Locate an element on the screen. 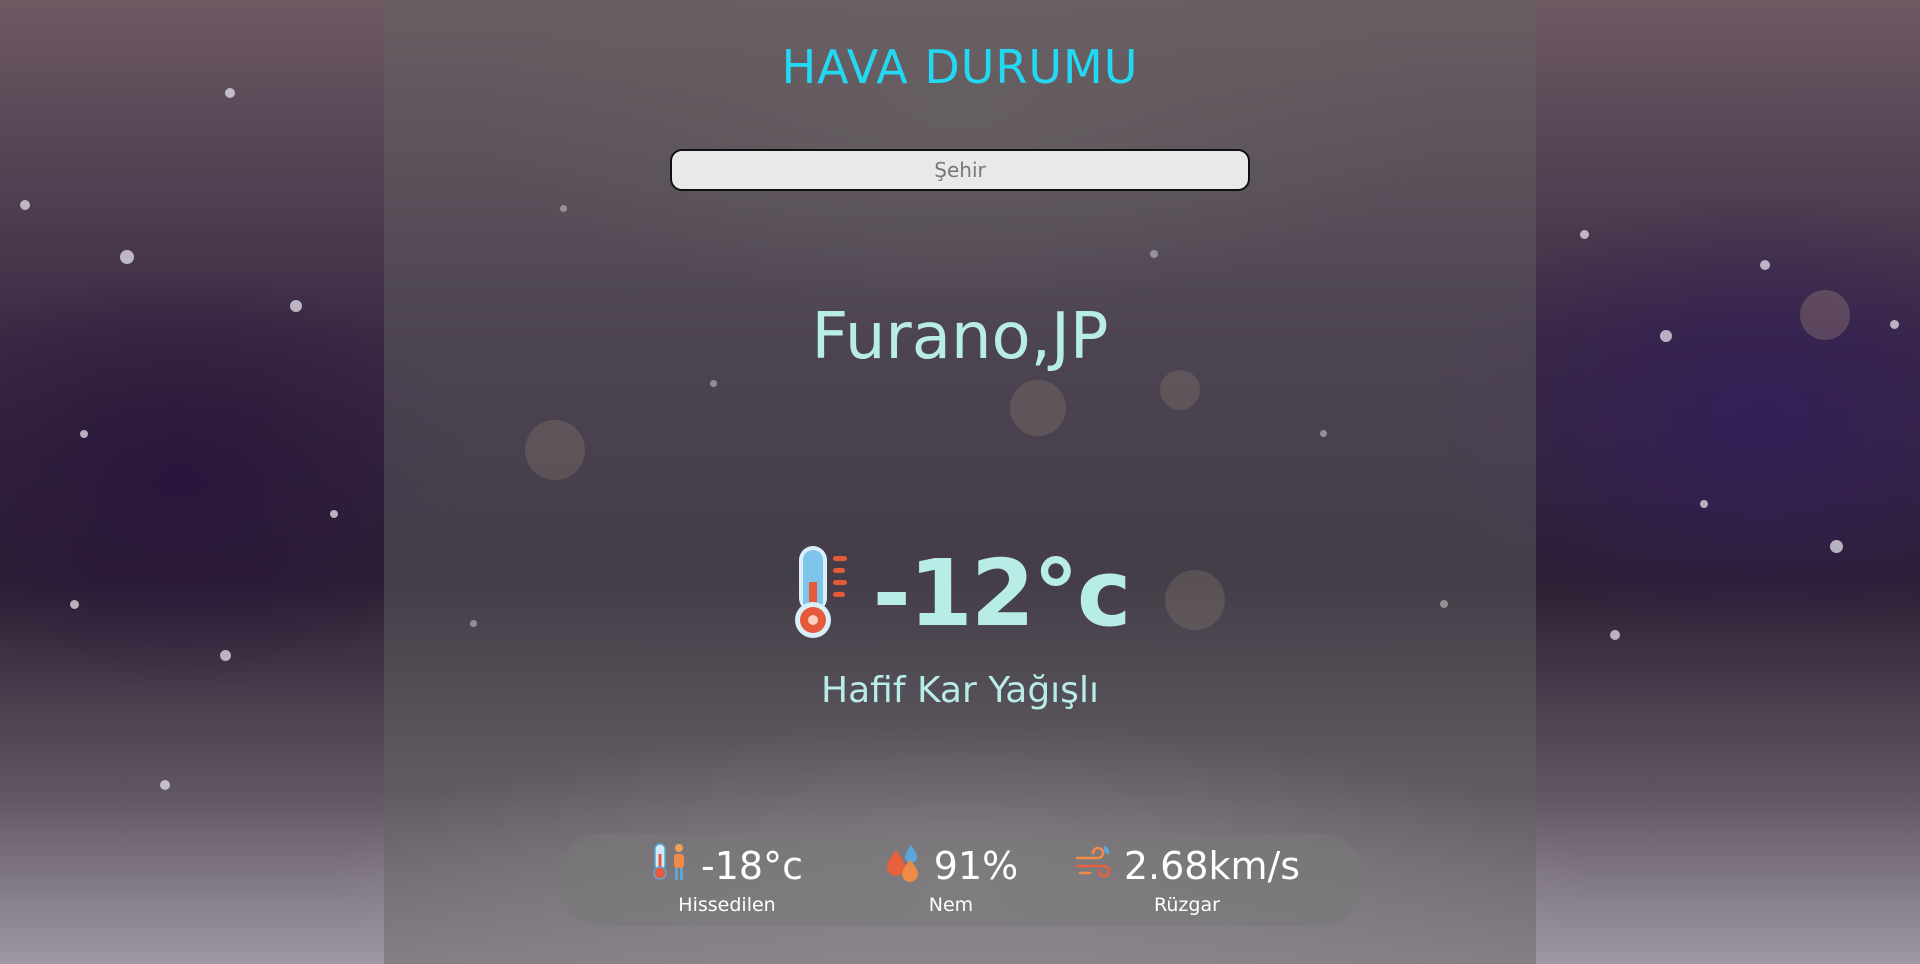 This screenshot has width=1920, height=964. current-temperature: -12°c is located at coordinates (1002, 593).